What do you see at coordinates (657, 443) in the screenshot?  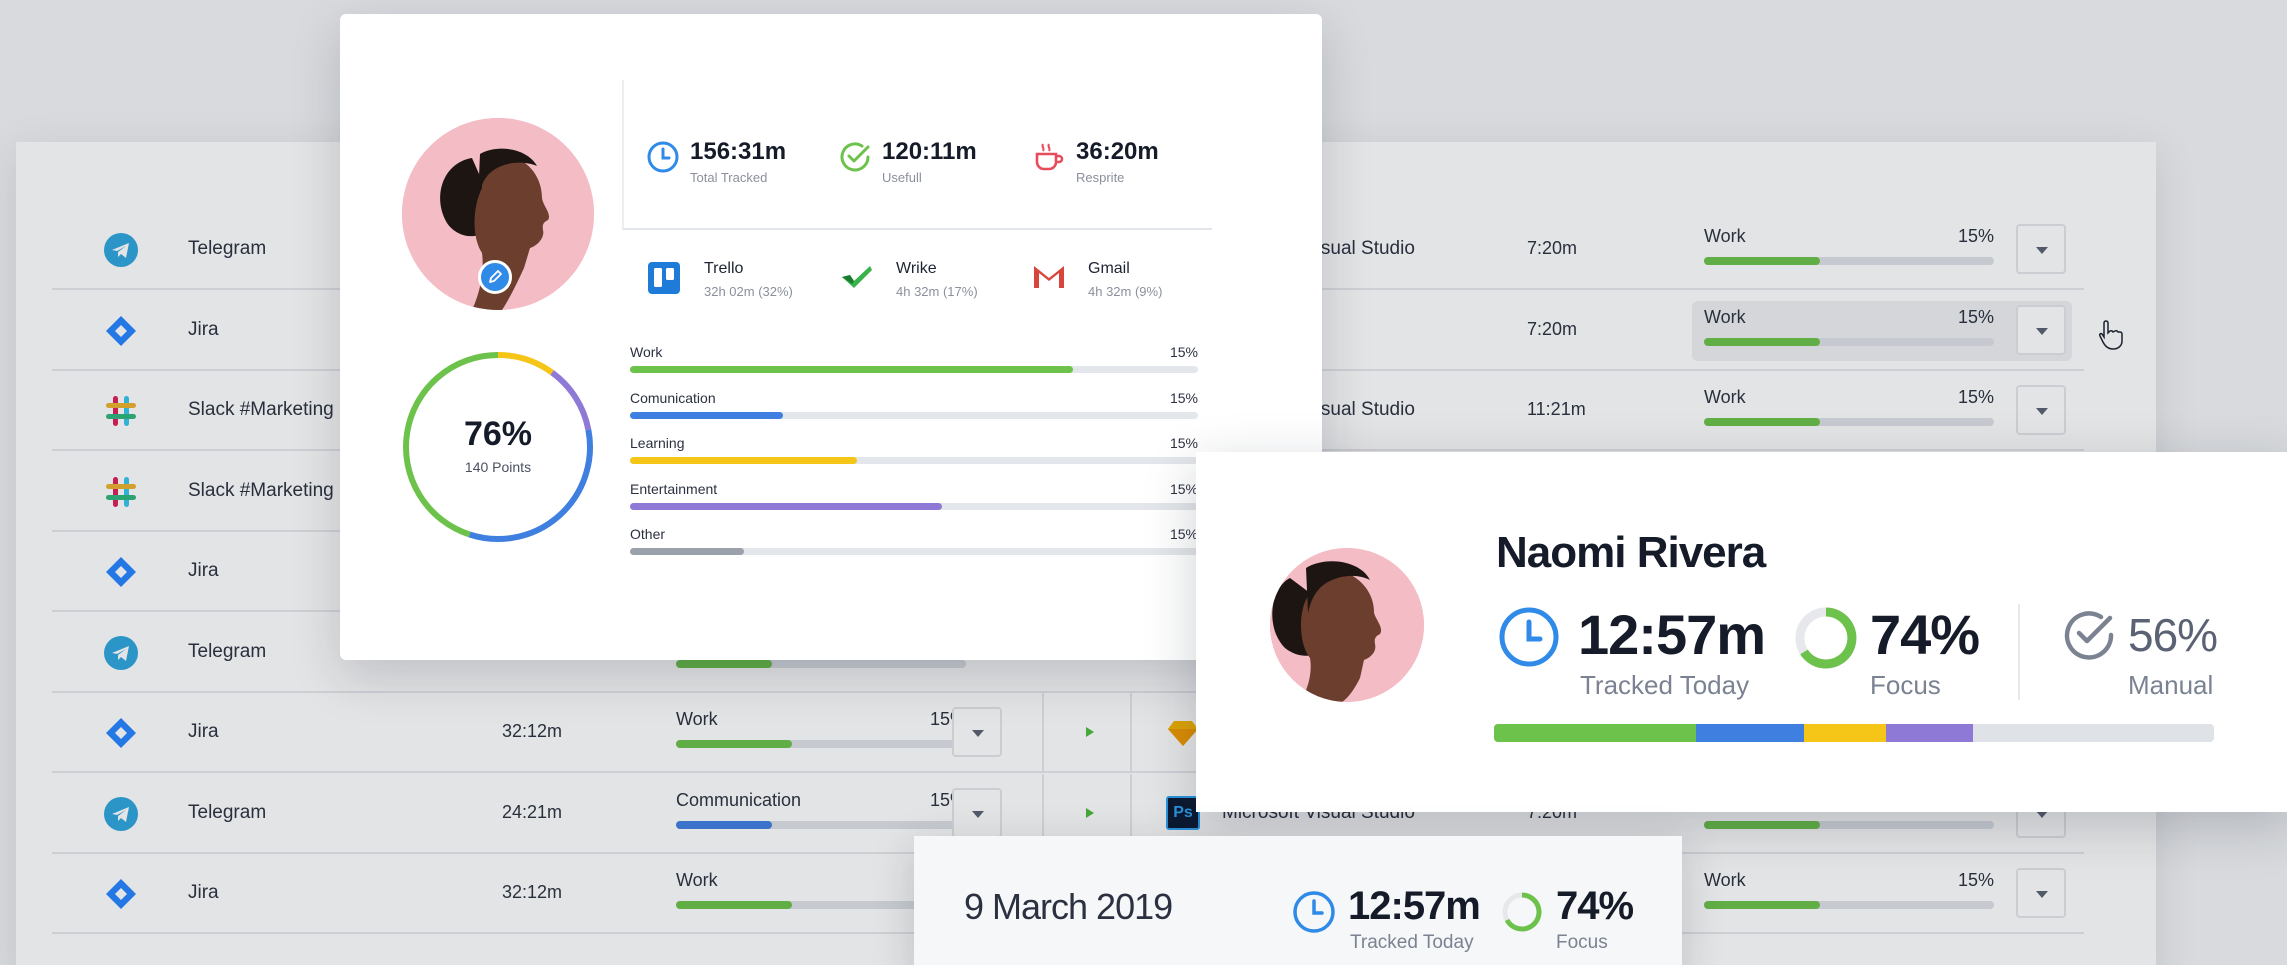 I see `category-label: Learning` at bounding box center [657, 443].